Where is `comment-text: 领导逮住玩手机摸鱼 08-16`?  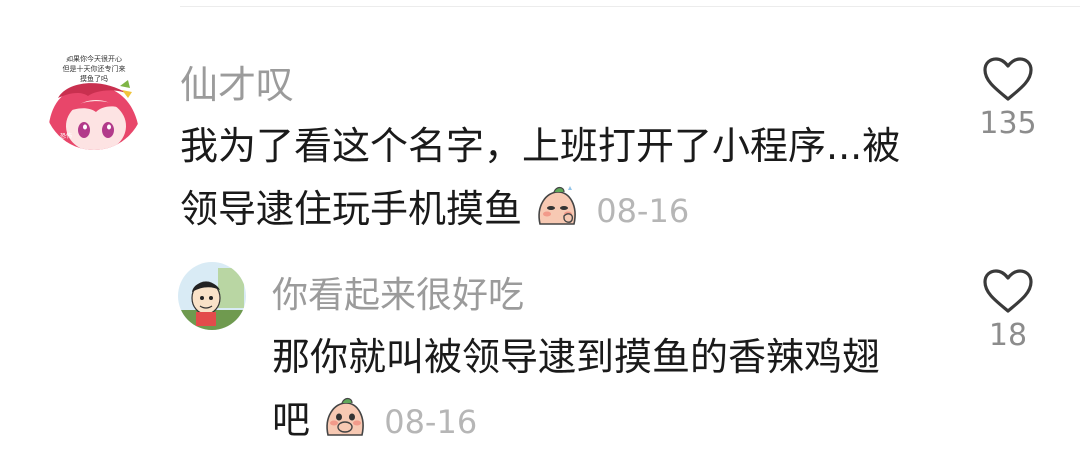
comment-text: 领导逮住玩手机摸鱼 08-16 is located at coordinates (434, 208).